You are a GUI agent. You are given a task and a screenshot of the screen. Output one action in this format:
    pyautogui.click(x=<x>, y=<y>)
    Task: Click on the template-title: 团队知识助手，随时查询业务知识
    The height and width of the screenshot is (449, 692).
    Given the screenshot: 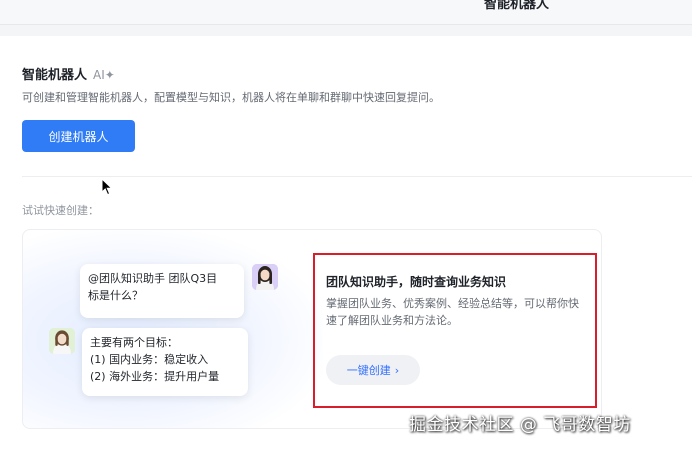 What is the action you would take?
    pyautogui.click(x=416, y=282)
    